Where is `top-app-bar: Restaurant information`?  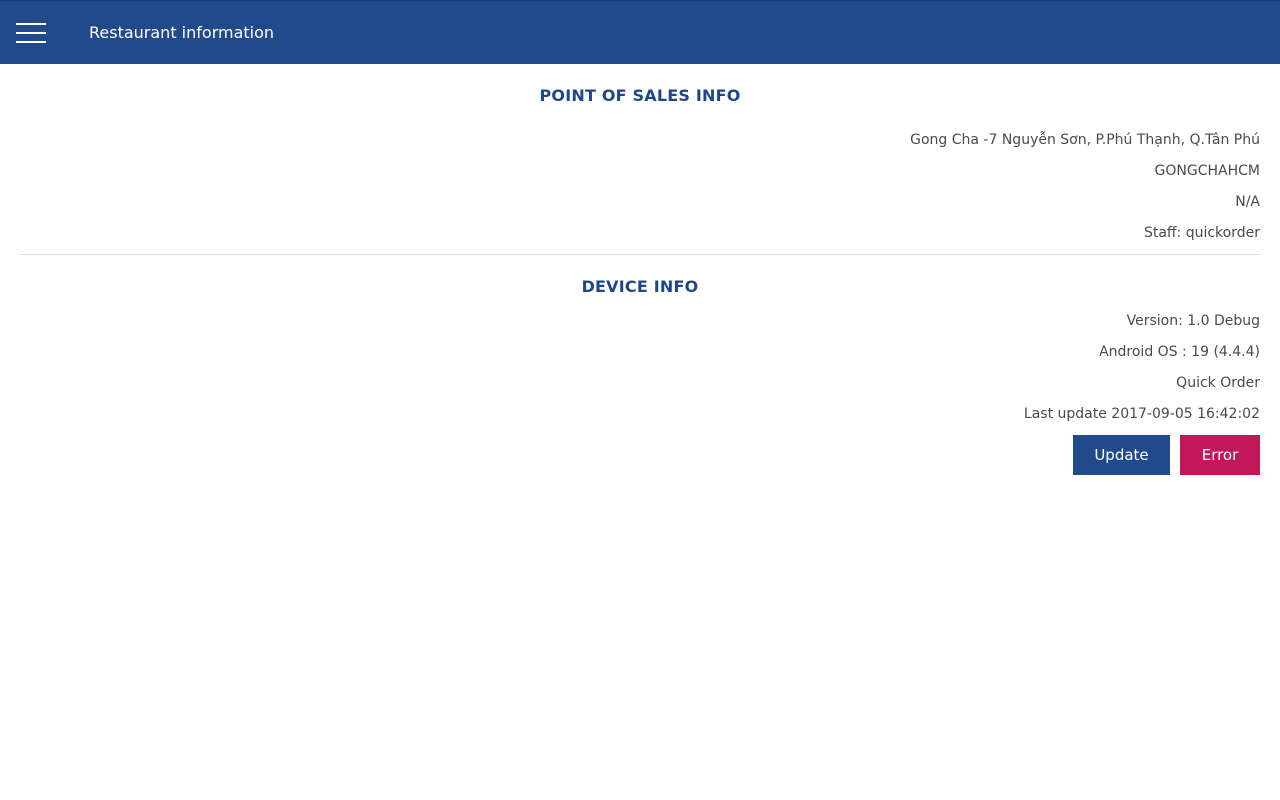 top-app-bar: Restaurant information is located at coordinates (640, 32).